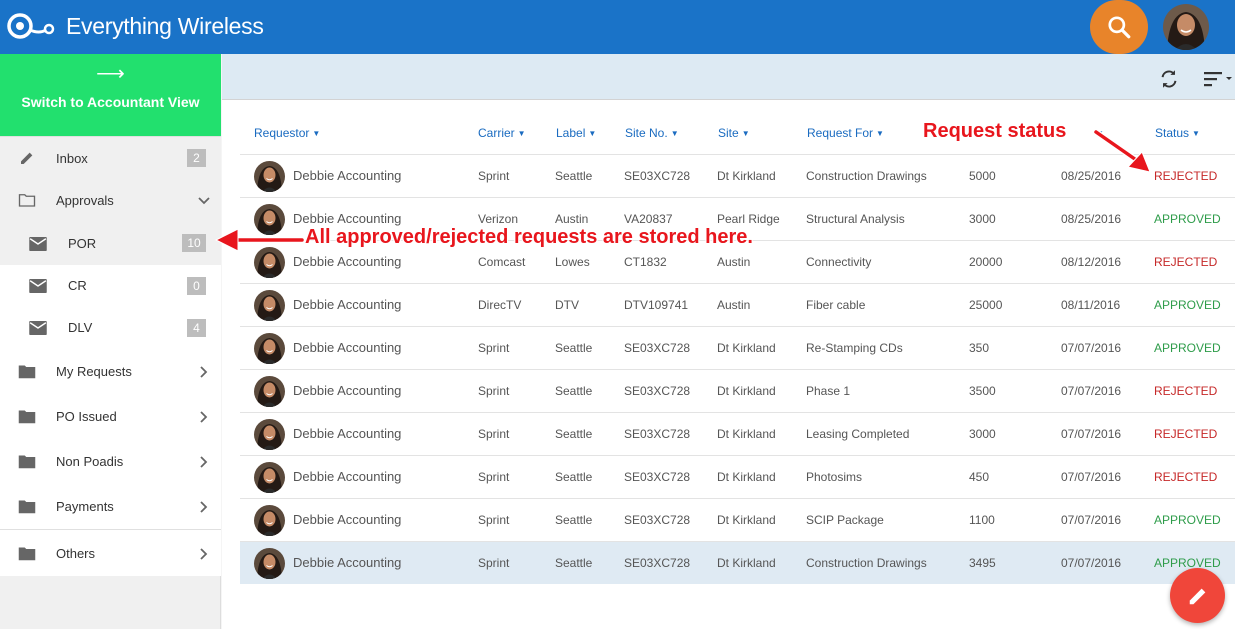  Describe the element at coordinates (979, 477) in the screenshot. I see `cell-amount: 450` at that location.